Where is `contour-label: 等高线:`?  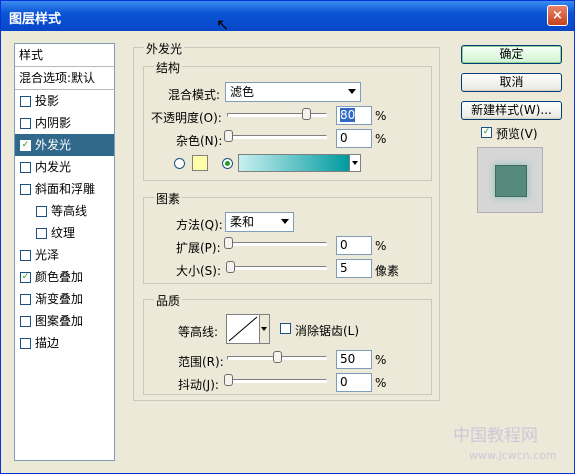 contour-label: 等高线: is located at coordinates (198, 332).